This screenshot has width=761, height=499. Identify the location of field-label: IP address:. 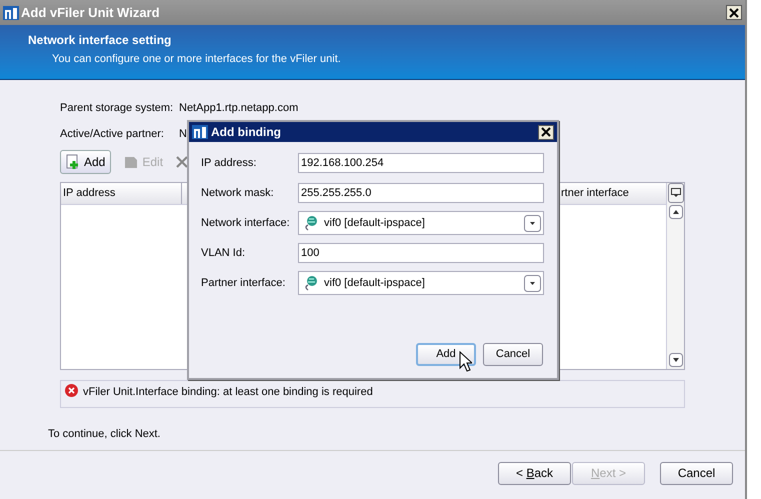
(229, 163).